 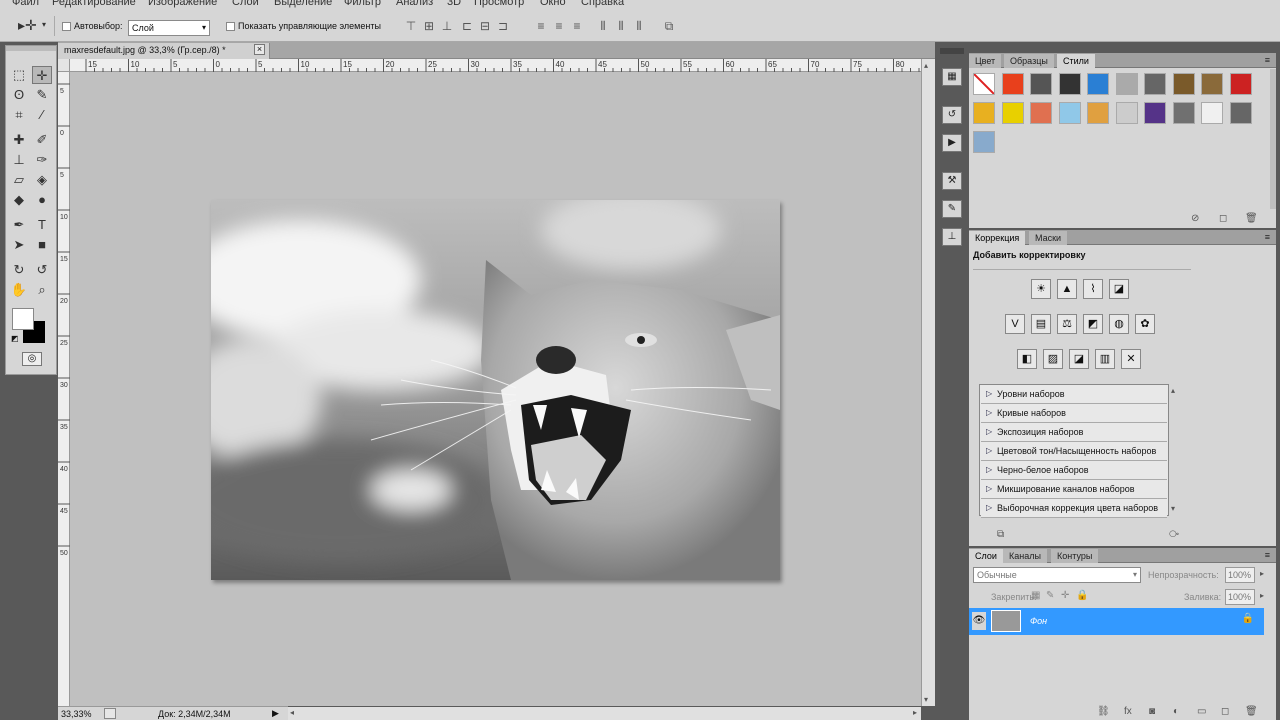 What do you see at coordinates (503, 26) in the screenshot?
I see `align-right-icon: ⊐` at bounding box center [503, 26].